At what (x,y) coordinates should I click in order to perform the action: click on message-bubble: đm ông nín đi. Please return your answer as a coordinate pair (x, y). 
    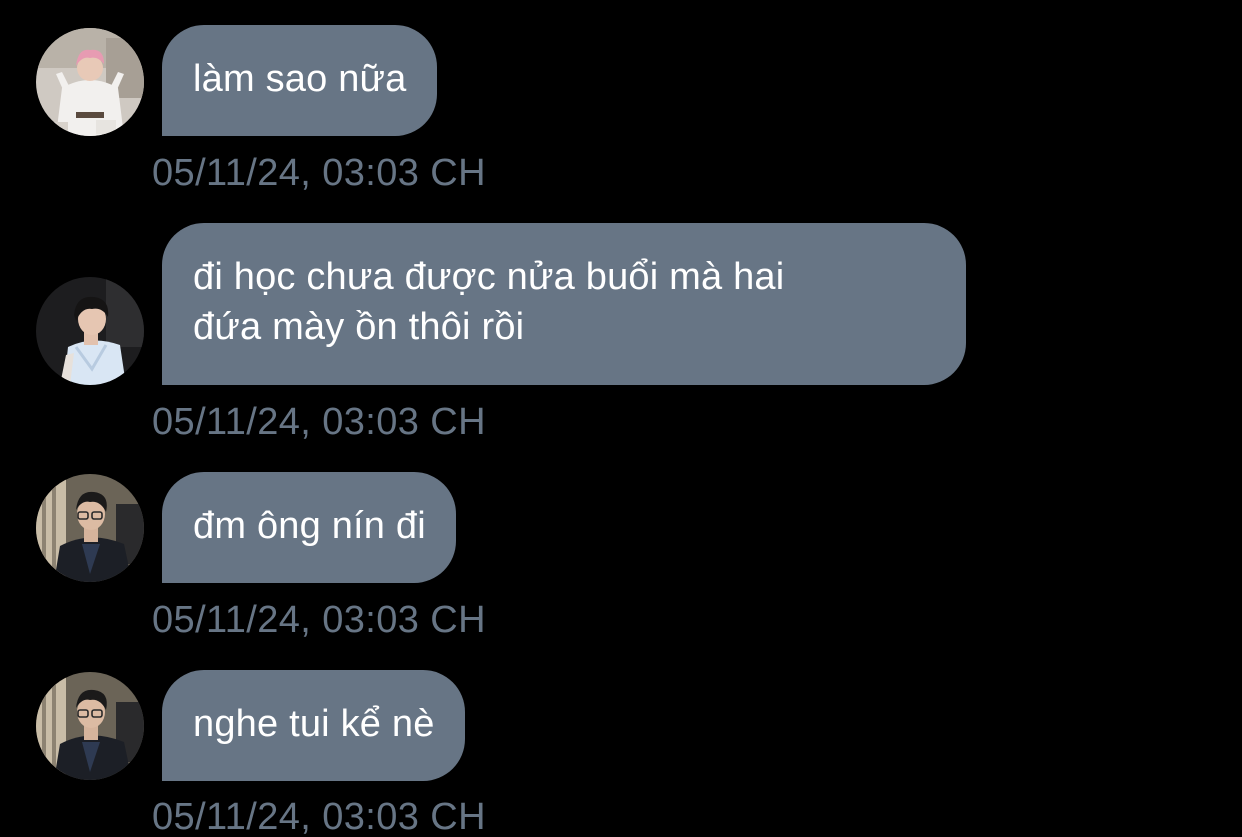
    Looking at the image, I should click on (309, 527).